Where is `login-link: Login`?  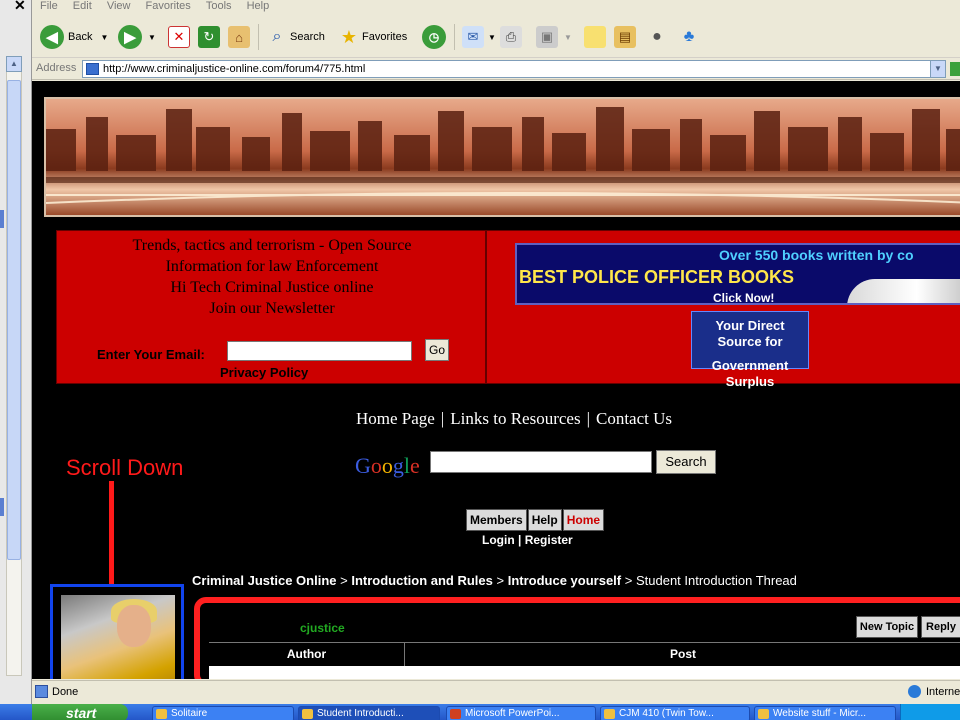
login-link: Login is located at coordinates (498, 540).